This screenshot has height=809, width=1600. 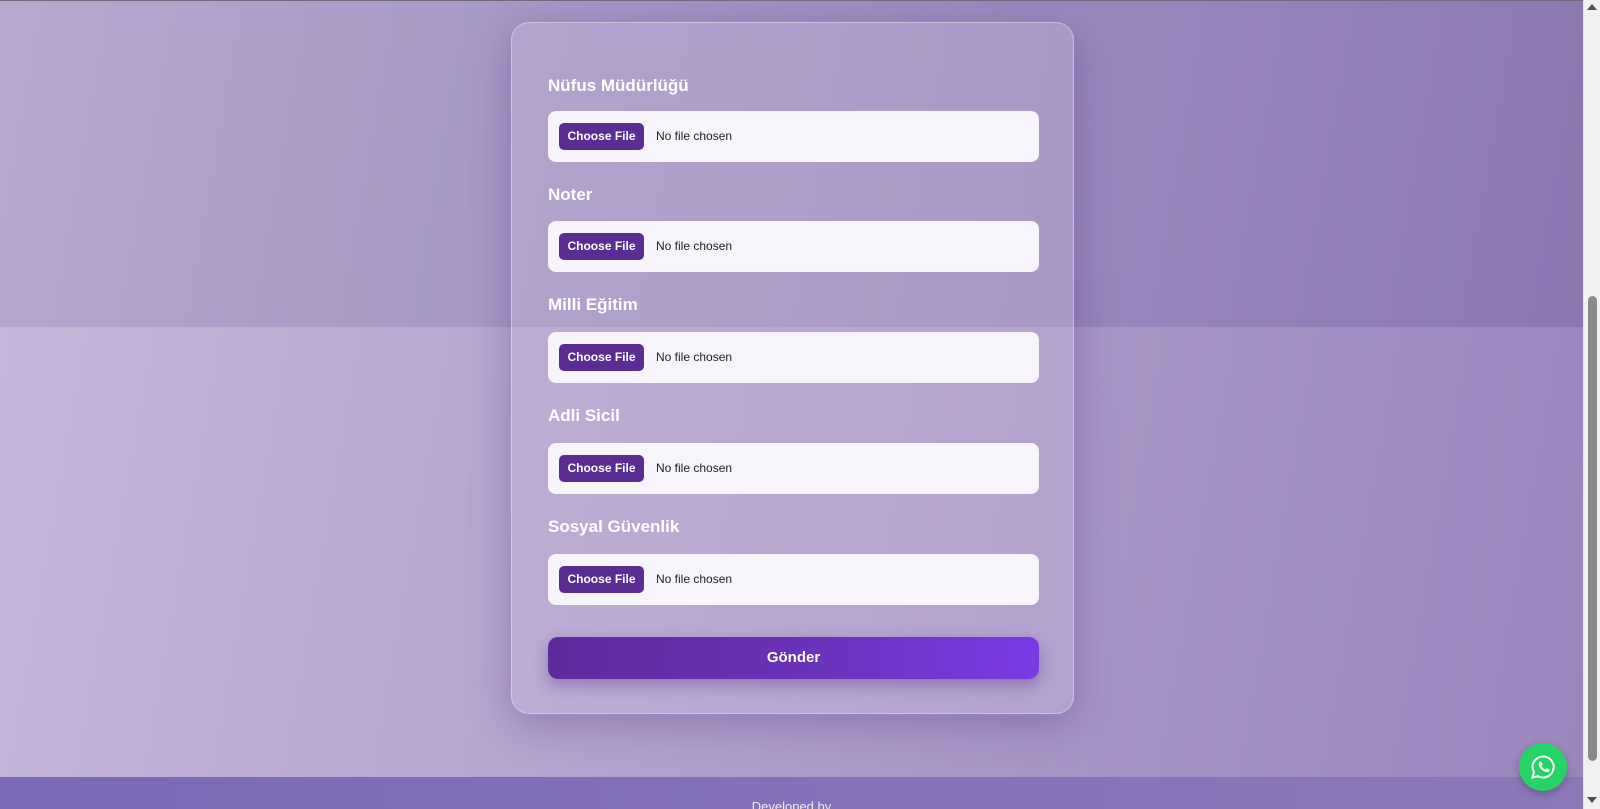 I want to click on whatsapp-button, so click(x=1543, y=767).